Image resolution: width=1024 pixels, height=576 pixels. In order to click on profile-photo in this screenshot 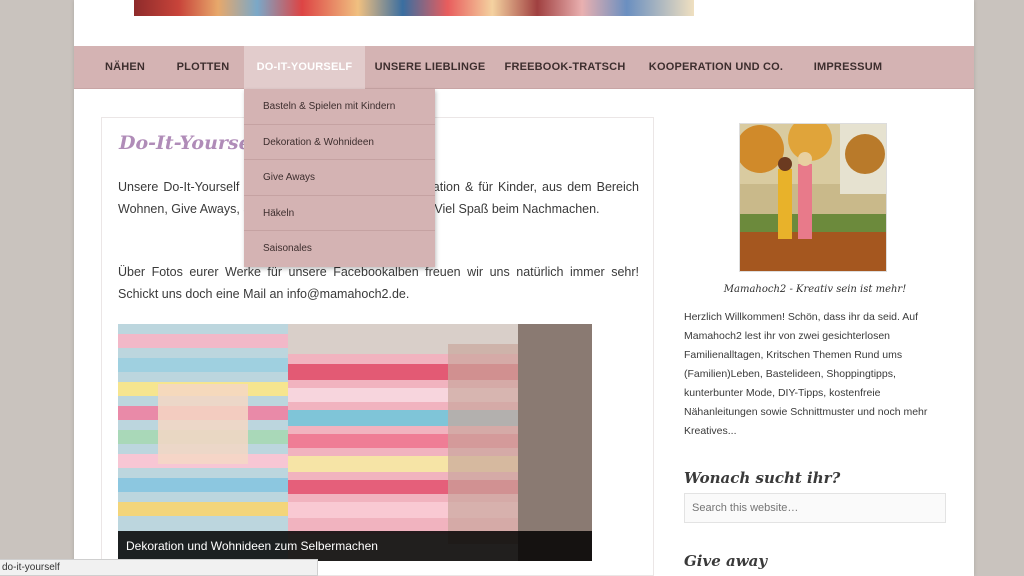, I will do `click(813, 197)`.